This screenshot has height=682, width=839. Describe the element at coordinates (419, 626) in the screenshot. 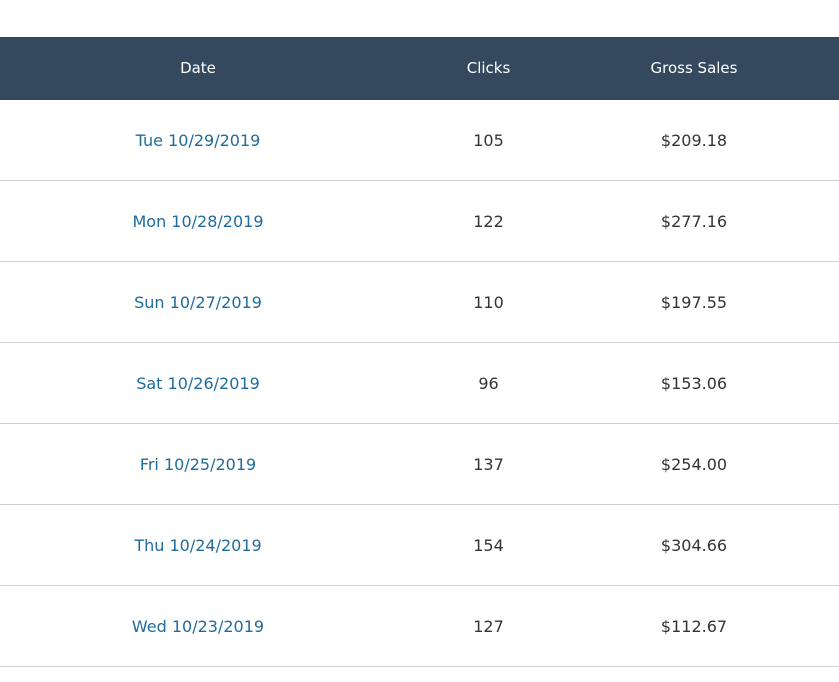

I see `table-row: Wed 10/23/2019 127 $112.67` at that location.